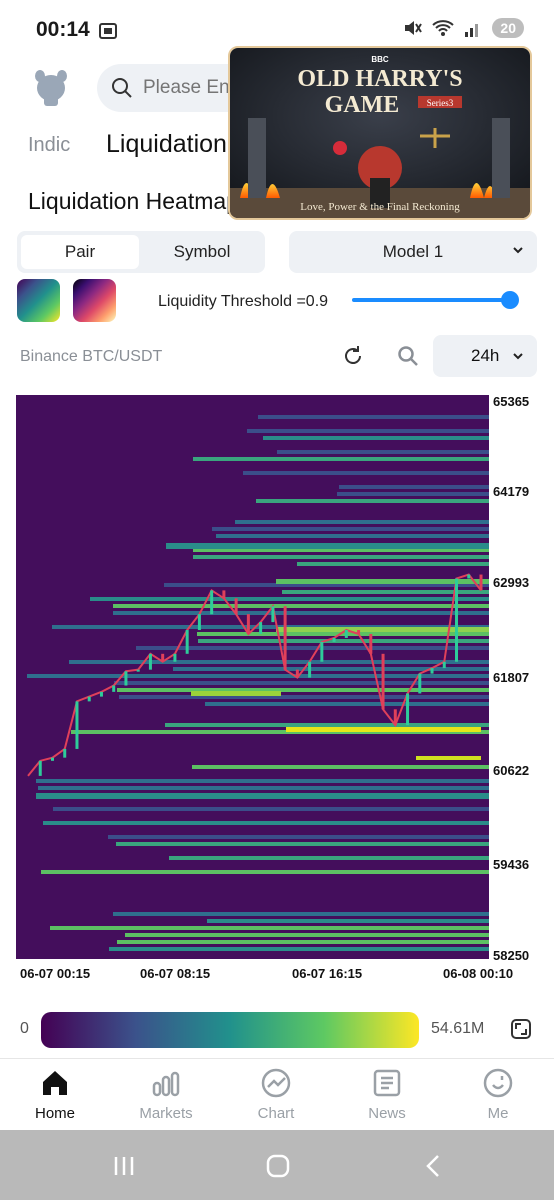 This screenshot has height=1200, width=554. Describe the element at coordinates (24, 1028) in the screenshot. I see `legend-min: 0` at that location.